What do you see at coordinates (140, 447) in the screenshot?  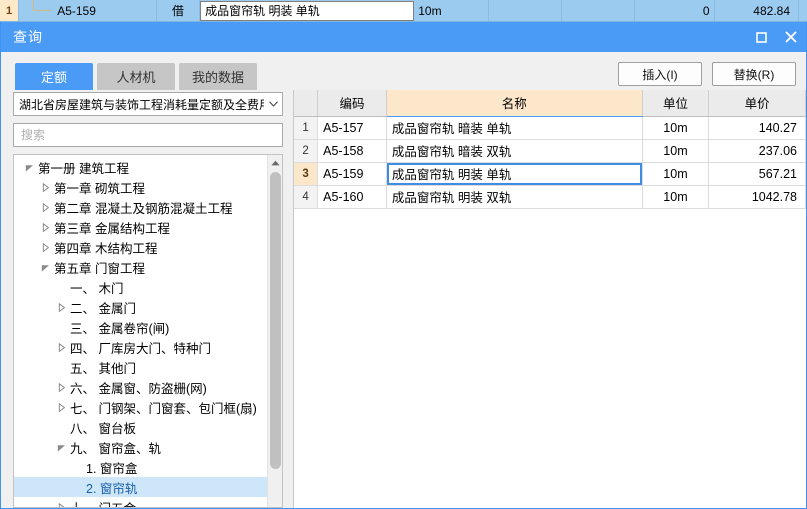 I see `tree-node: 九、 窗帘盒、轨` at bounding box center [140, 447].